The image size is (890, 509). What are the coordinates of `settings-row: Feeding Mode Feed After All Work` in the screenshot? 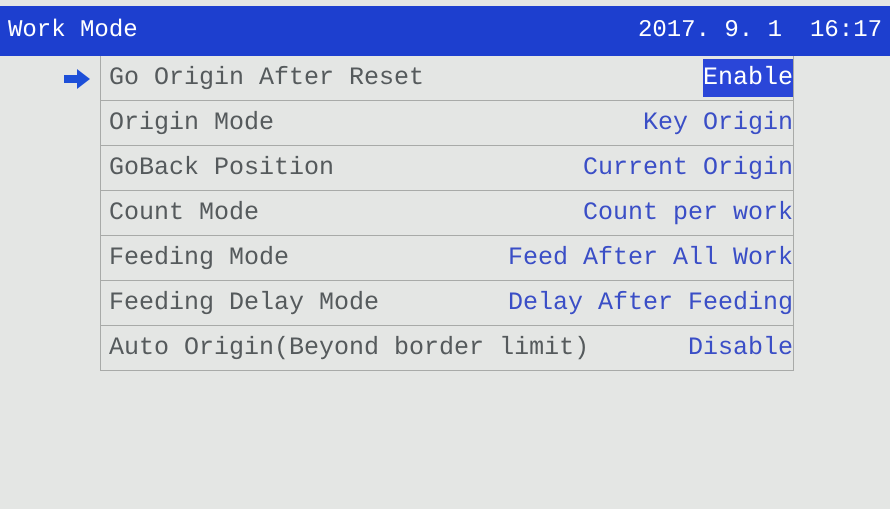 It's located at (447, 258).